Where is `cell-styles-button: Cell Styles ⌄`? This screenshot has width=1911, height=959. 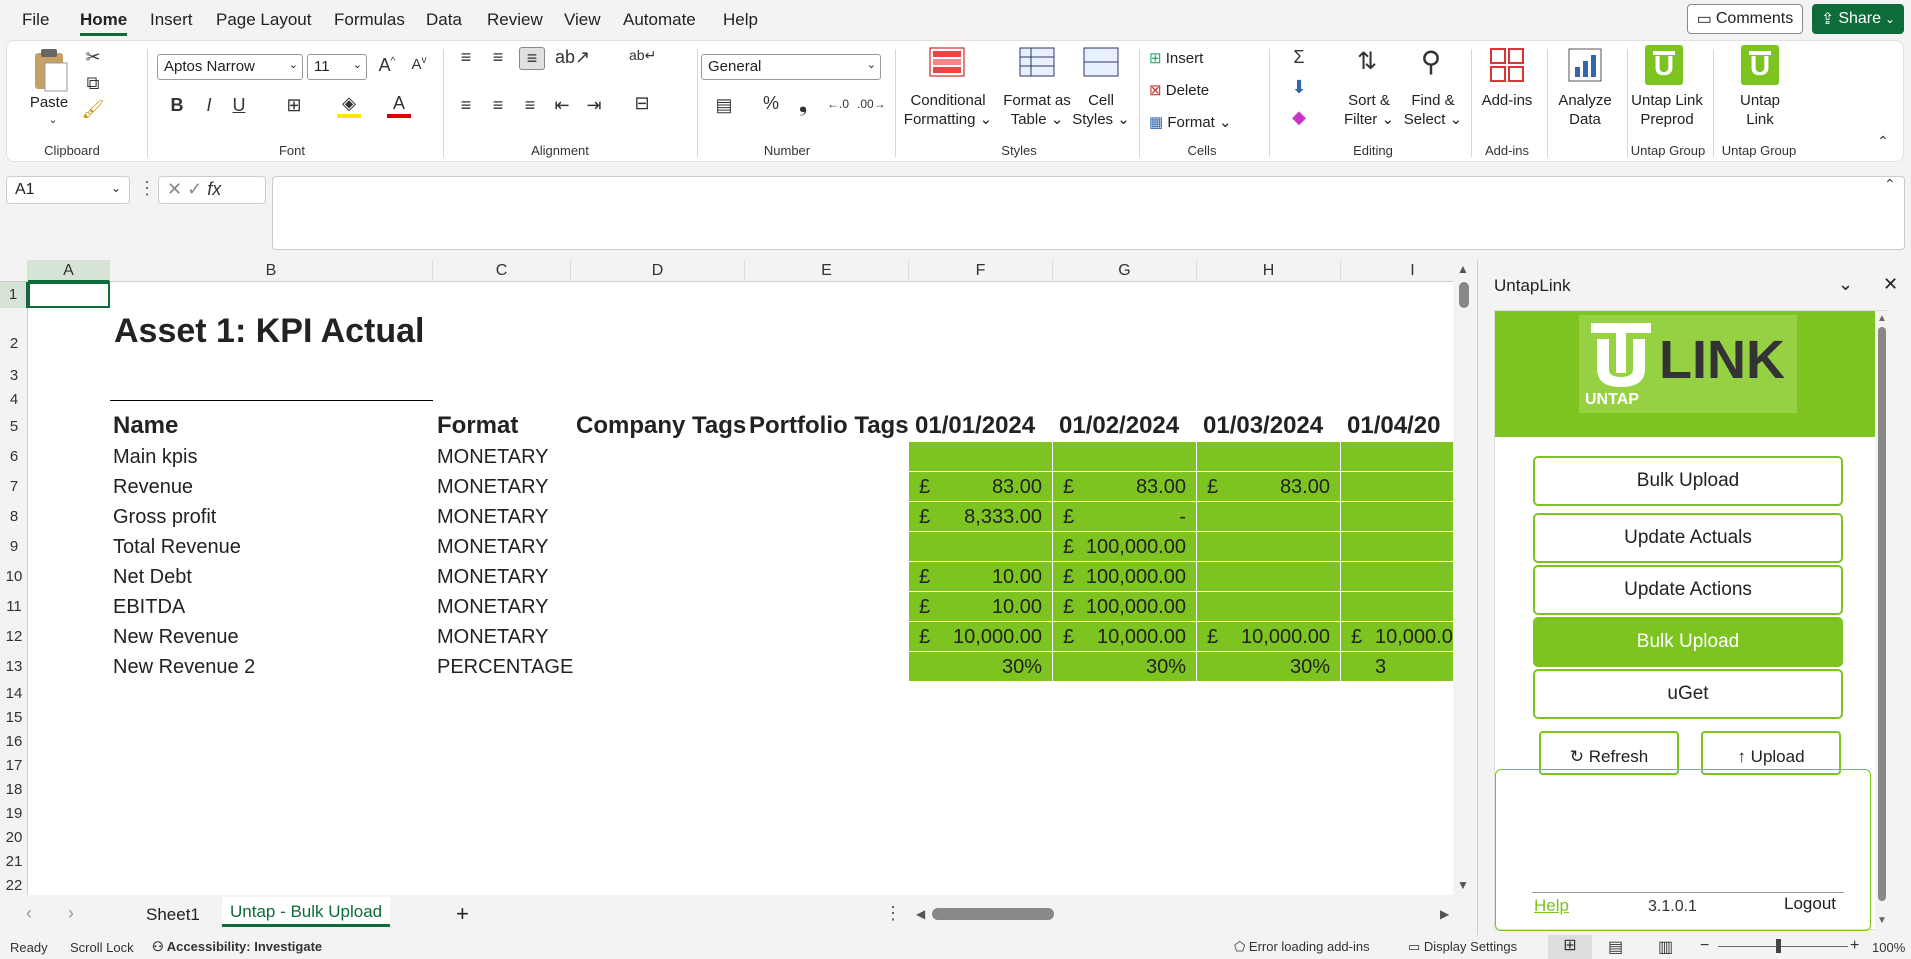
cell-styles-button: Cell Styles ⌄ is located at coordinates (1101, 110).